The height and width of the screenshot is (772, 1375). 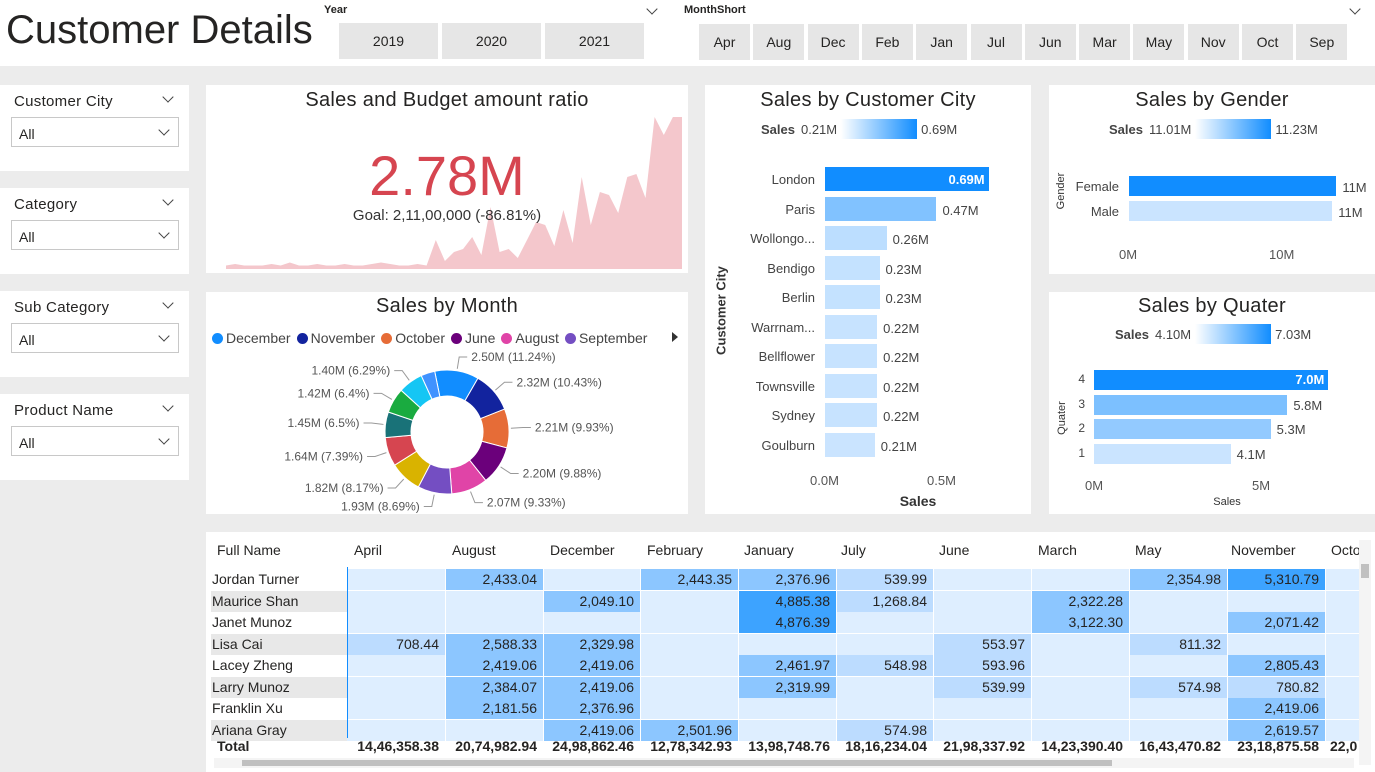 What do you see at coordinates (885, 579) in the screenshot?
I see `matrix-cell: 539.99` at bounding box center [885, 579].